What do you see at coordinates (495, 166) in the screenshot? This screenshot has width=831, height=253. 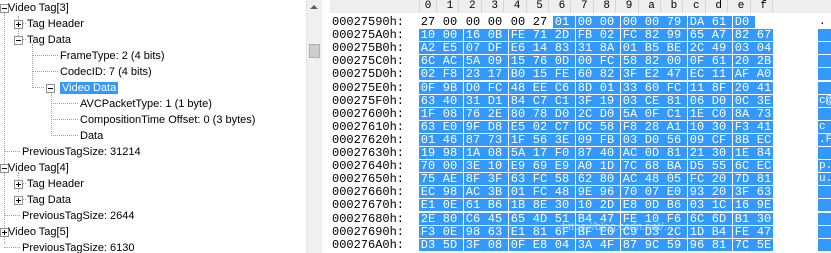 I see `hex-byte: 10` at bounding box center [495, 166].